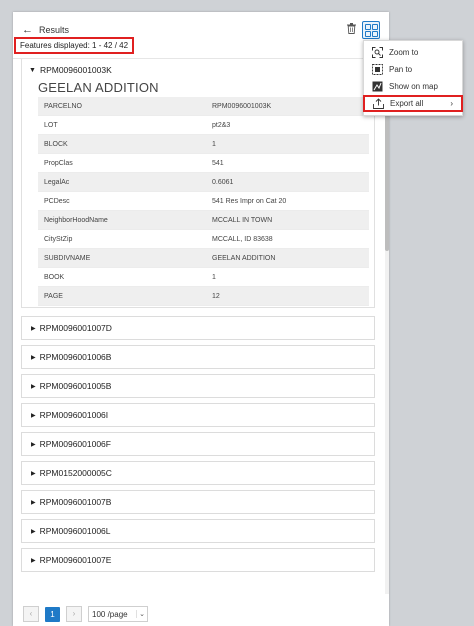 The image size is (474, 626). What do you see at coordinates (32, 70) in the screenshot?
I see `caret-down-icon: ▼` at bounding box center [32, 70].